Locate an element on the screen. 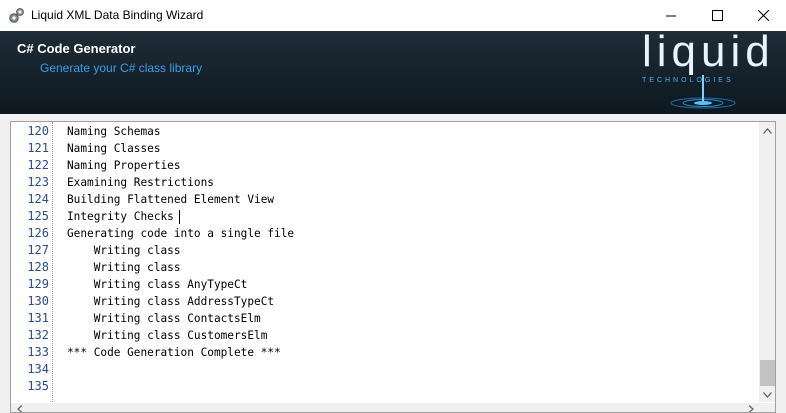  chevron-left-icon is located at coordinates (19, 408).